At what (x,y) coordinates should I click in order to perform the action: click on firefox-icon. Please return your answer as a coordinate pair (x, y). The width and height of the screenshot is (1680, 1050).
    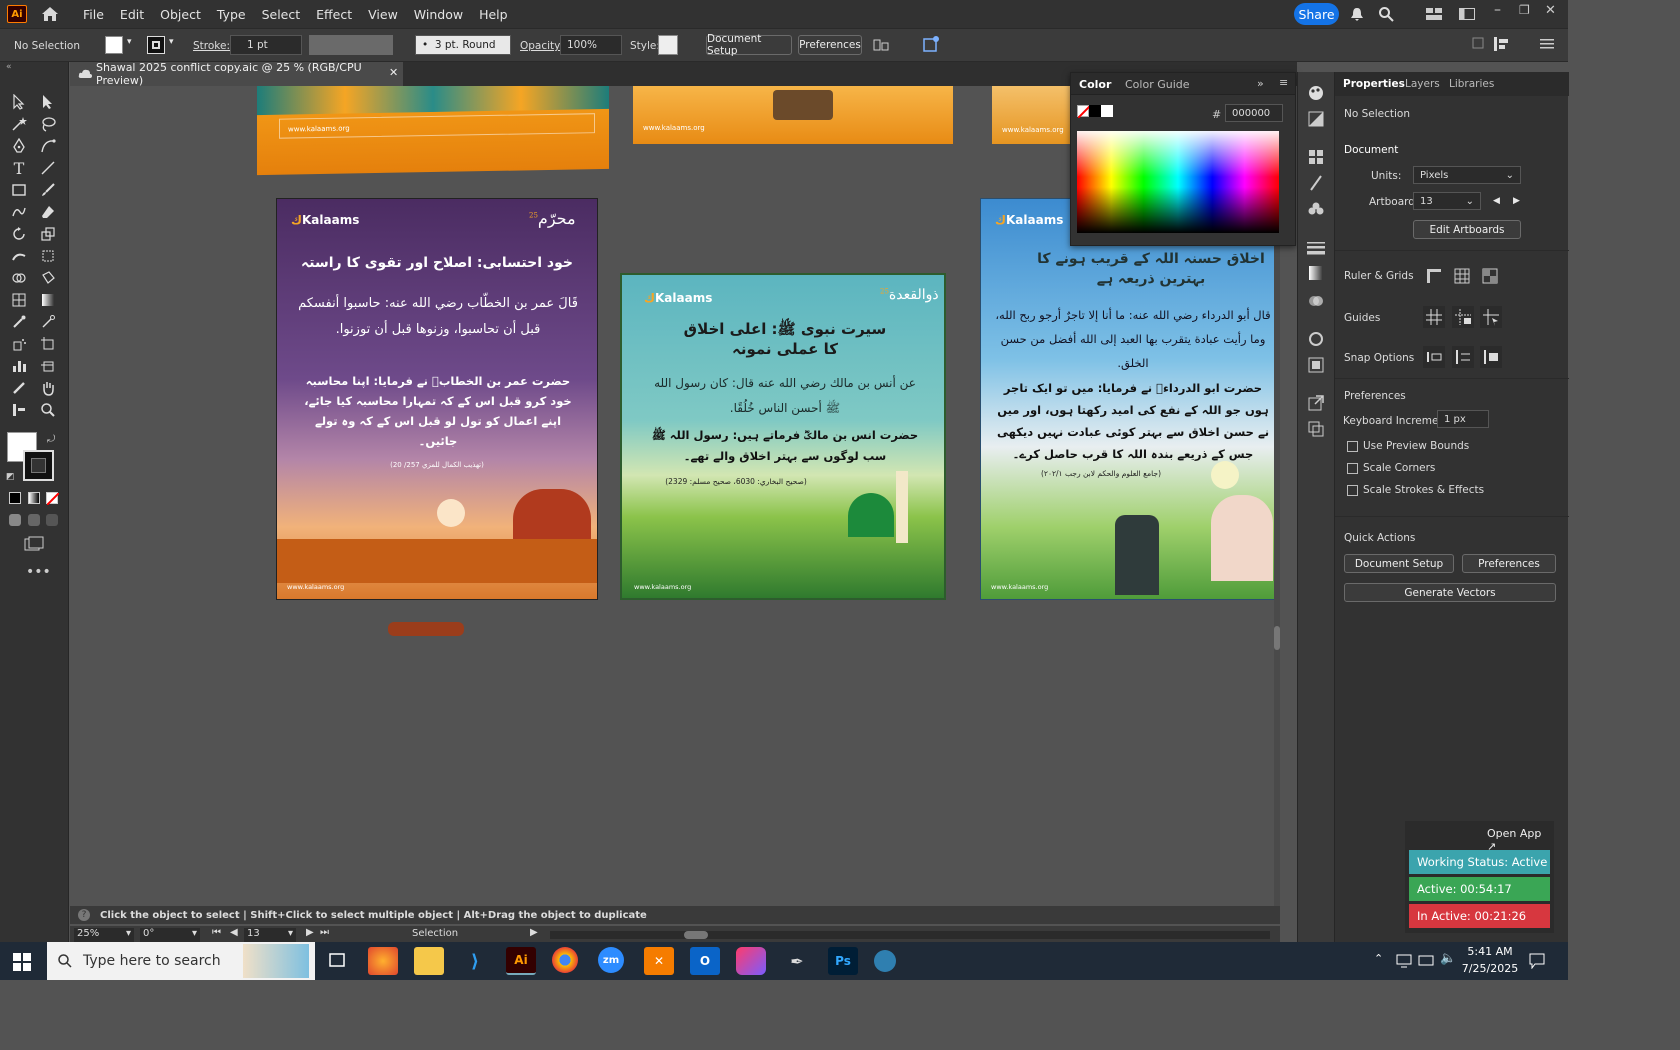
    Looking at the image, I should click on (383, 961).